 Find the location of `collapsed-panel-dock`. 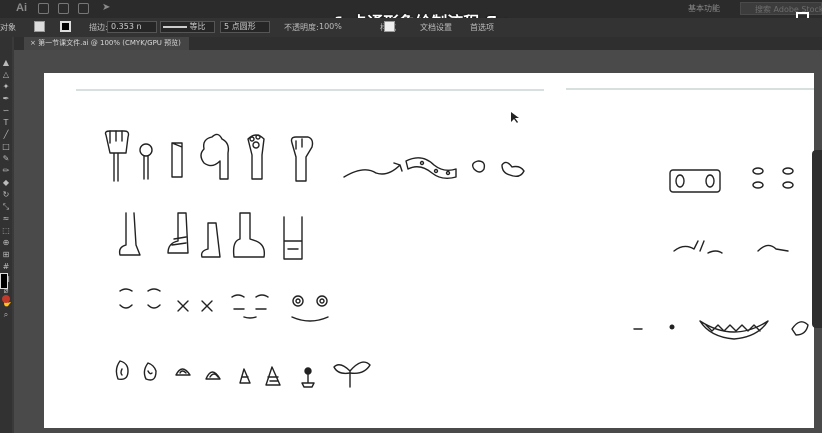

collapsed-panel-dock is located at coordinates (817, 239).